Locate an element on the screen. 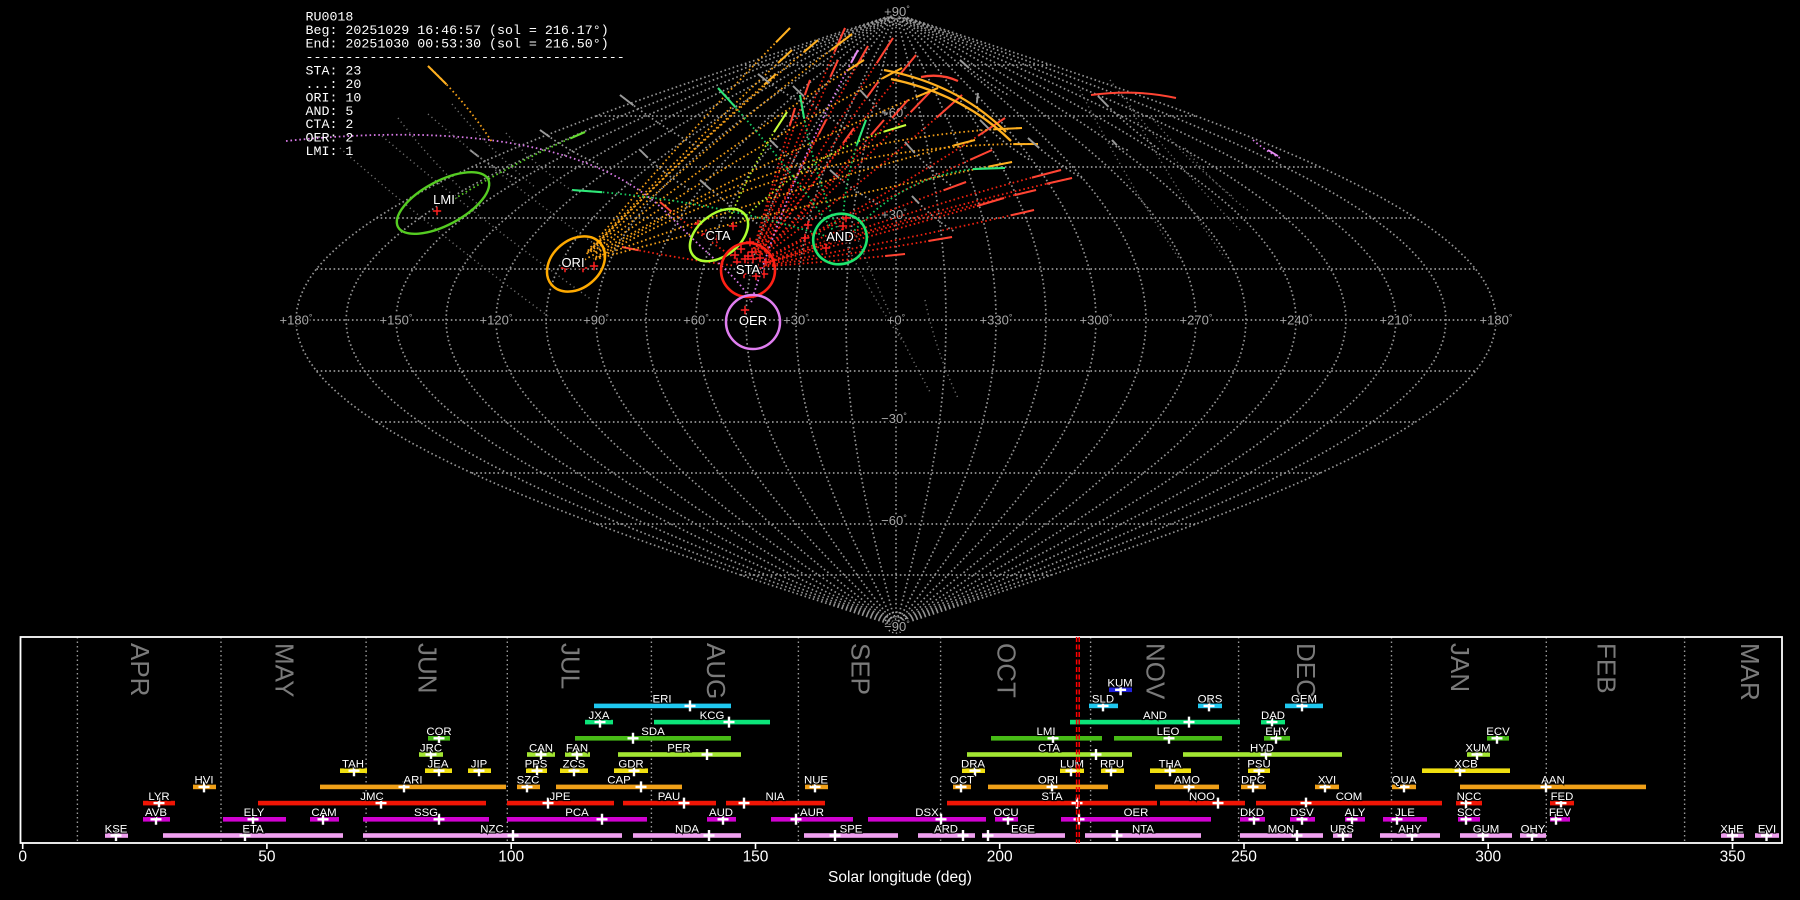  svg-text: 150 is located at coordinates (756, 857).